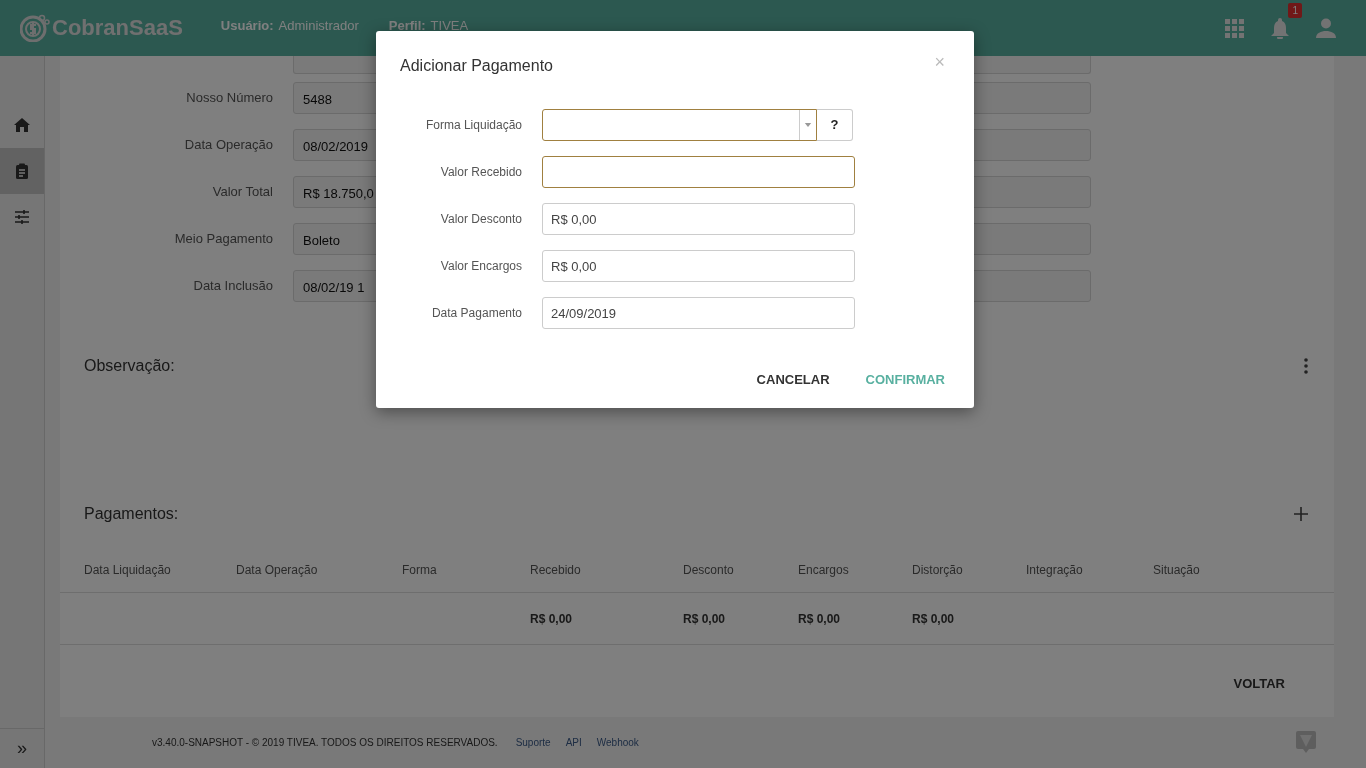 The width and height of the screenshot is (1366, 768). Describe the element at coordinates (709, 571) in the screenshot. I see `column-header: Desconto` at that location.